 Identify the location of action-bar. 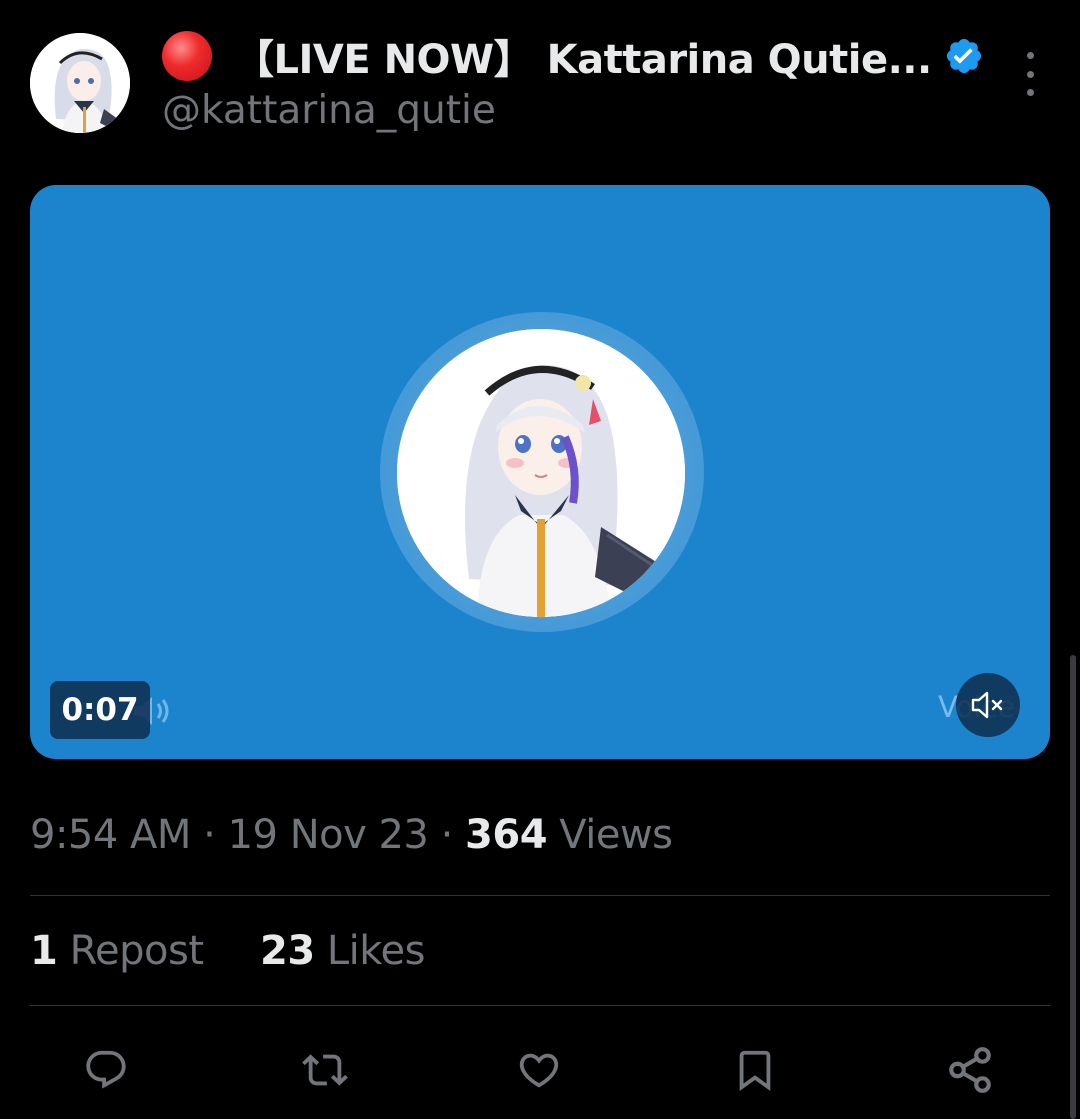
(540, 1070).